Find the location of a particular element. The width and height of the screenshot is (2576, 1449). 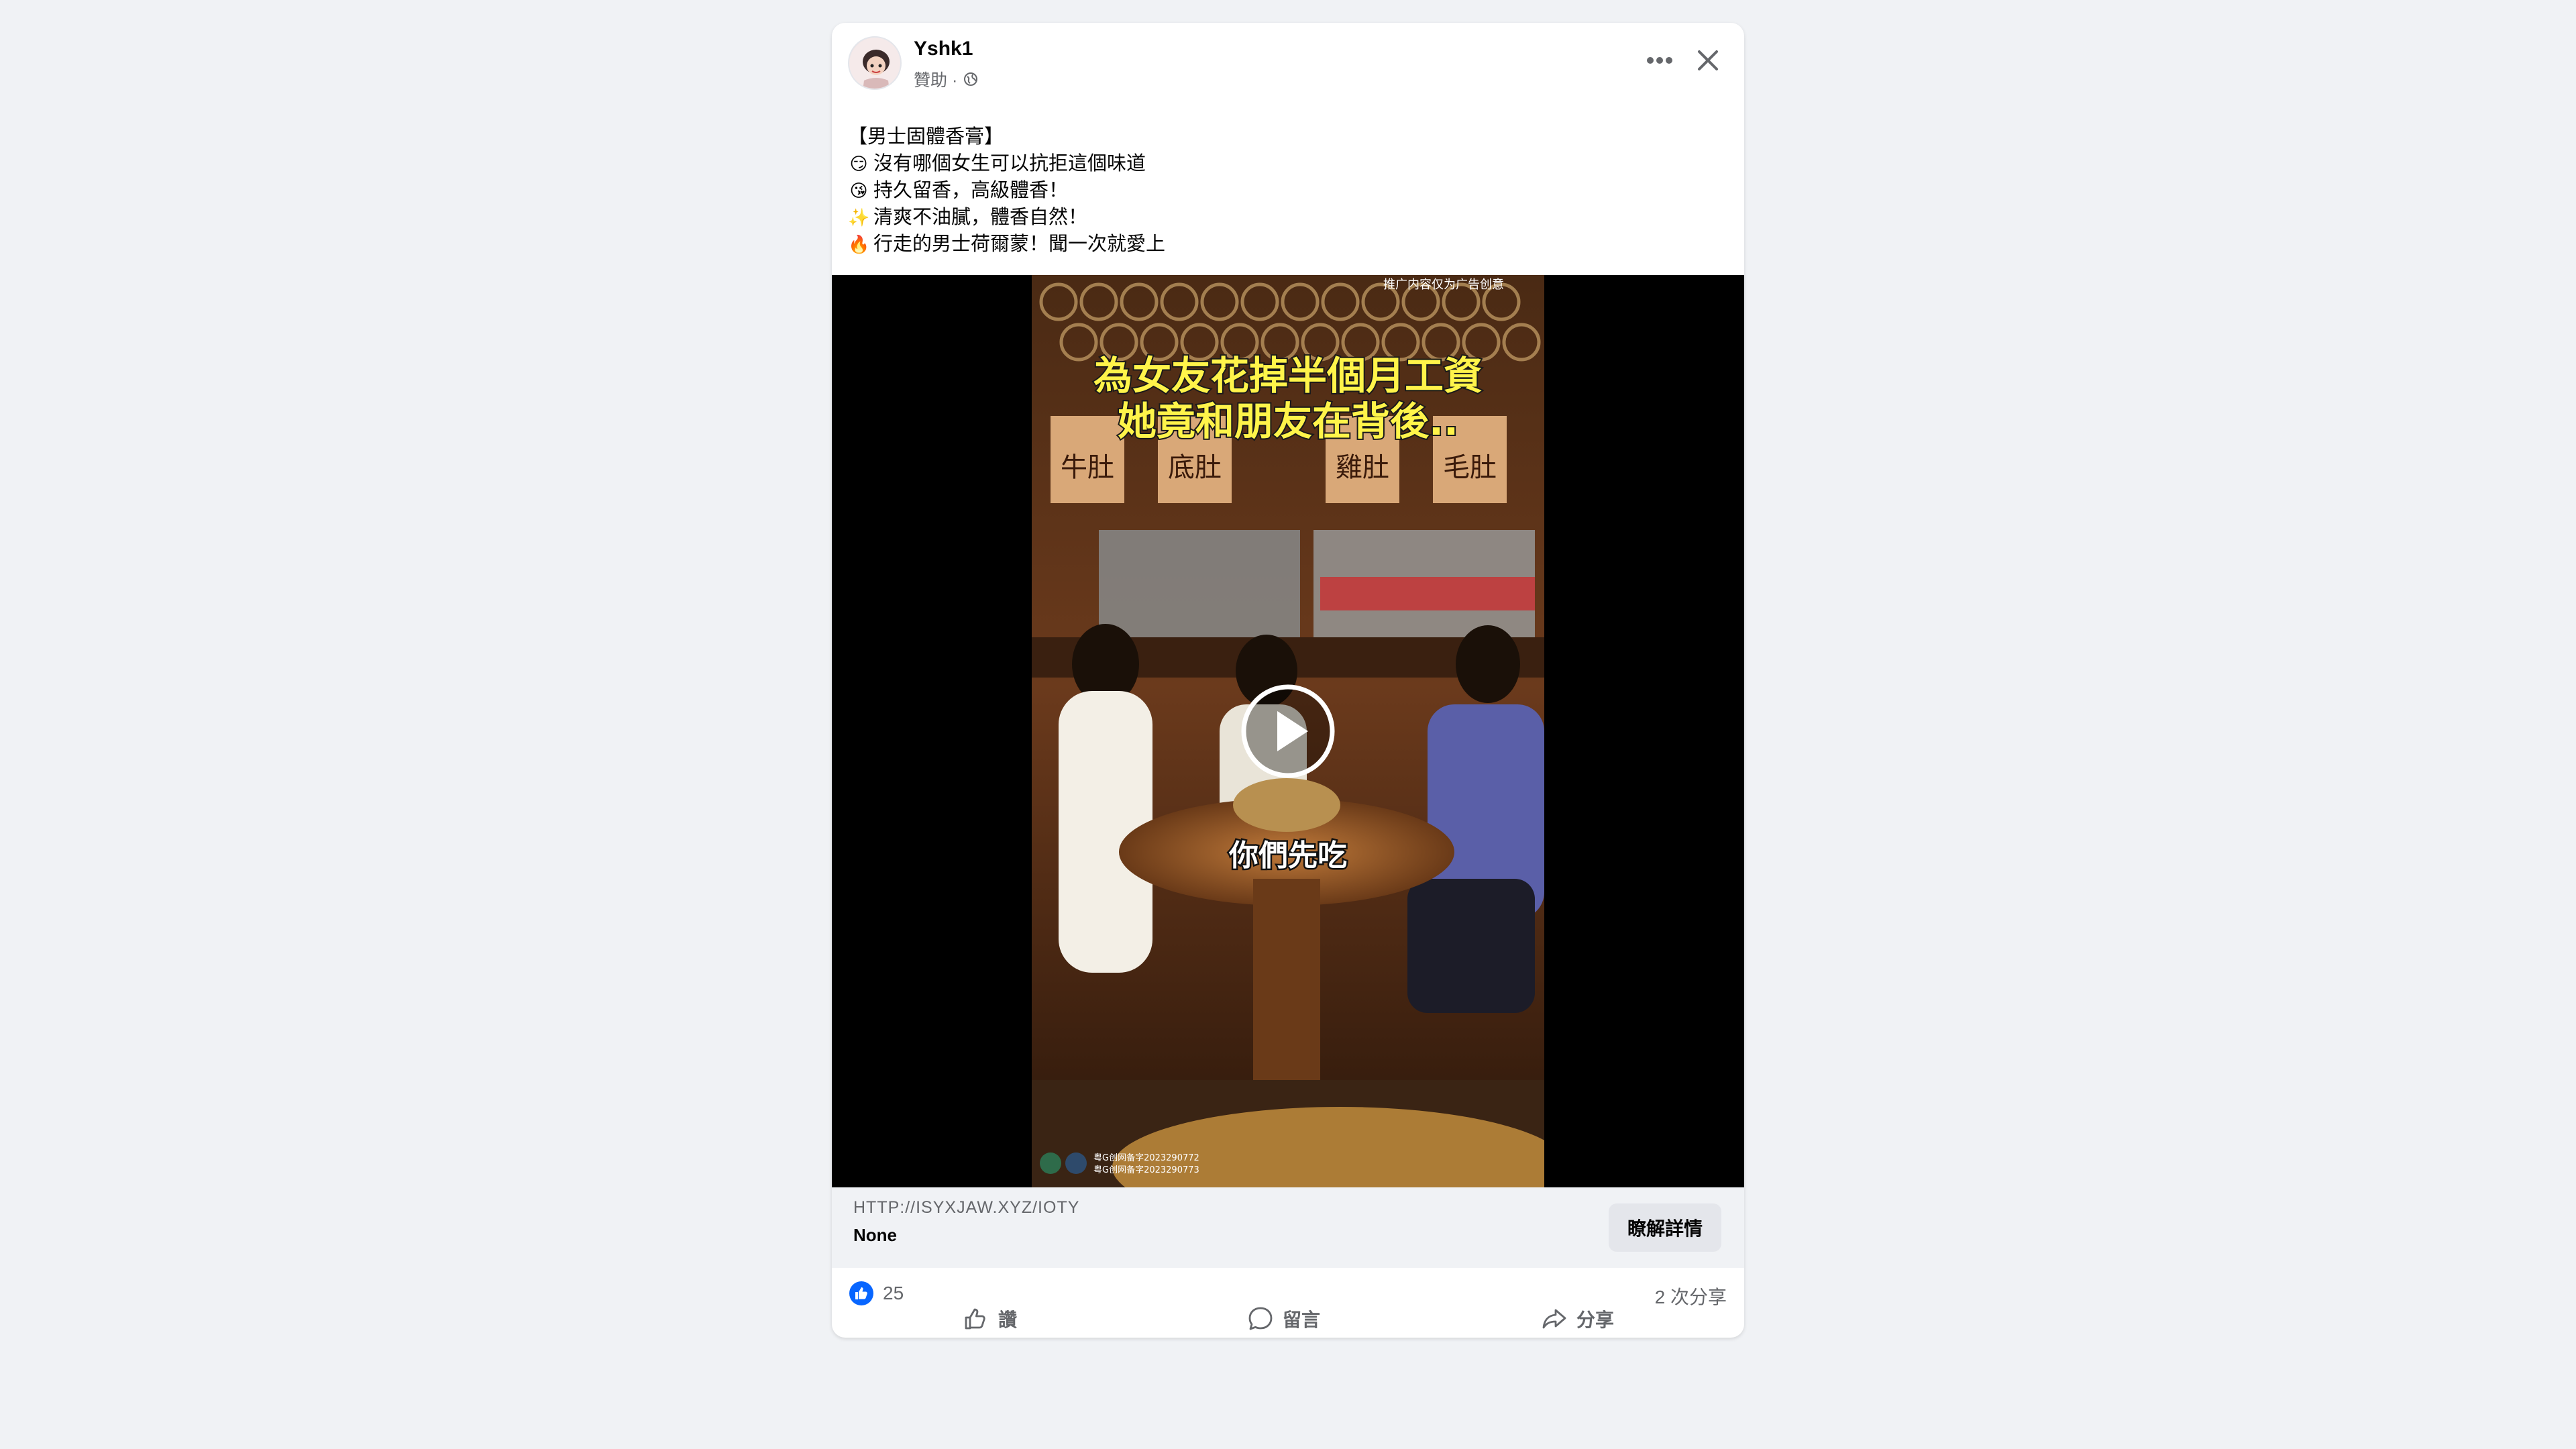

video-subtitle: 你們先吃 is located at coordinates (1287, 856).